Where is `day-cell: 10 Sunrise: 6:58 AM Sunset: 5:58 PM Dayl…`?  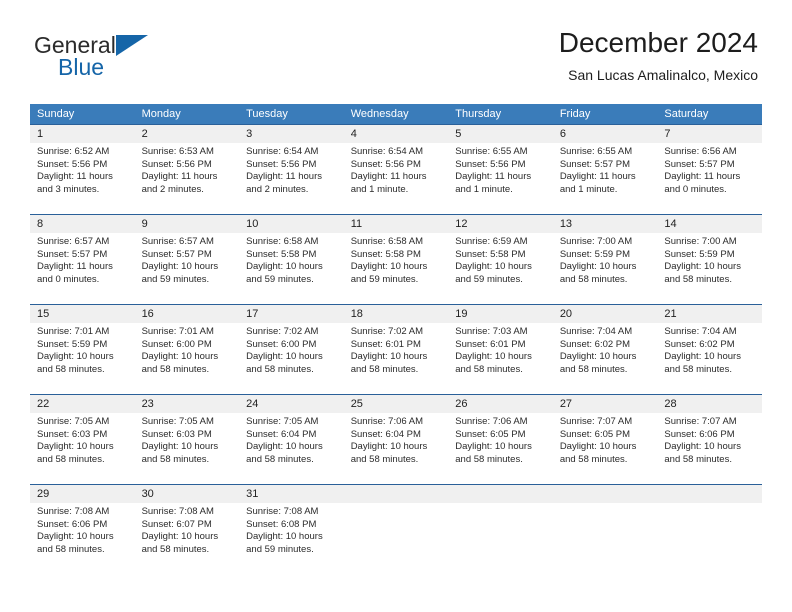
day-cell: 10 Sunrise: 6:58 AM Sunset: 5:58 PM Dayl… is located at coordinates (291, 259).